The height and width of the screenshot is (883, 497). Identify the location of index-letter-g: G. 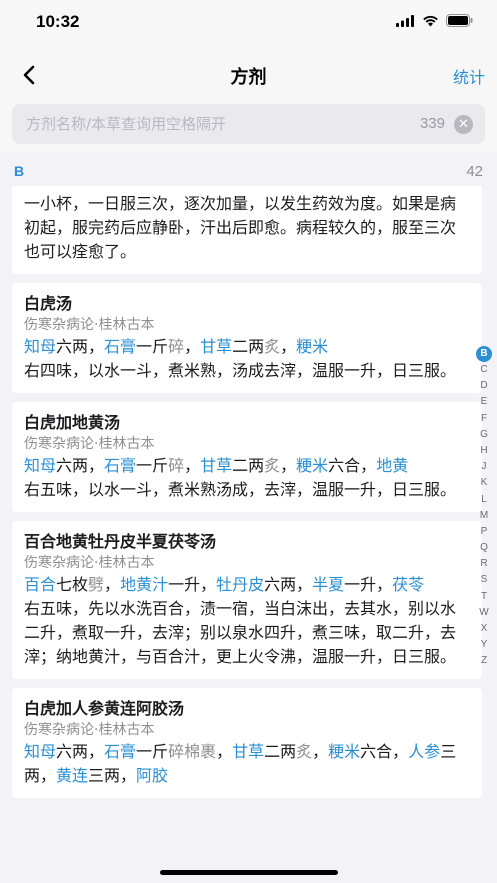
(484, 435).